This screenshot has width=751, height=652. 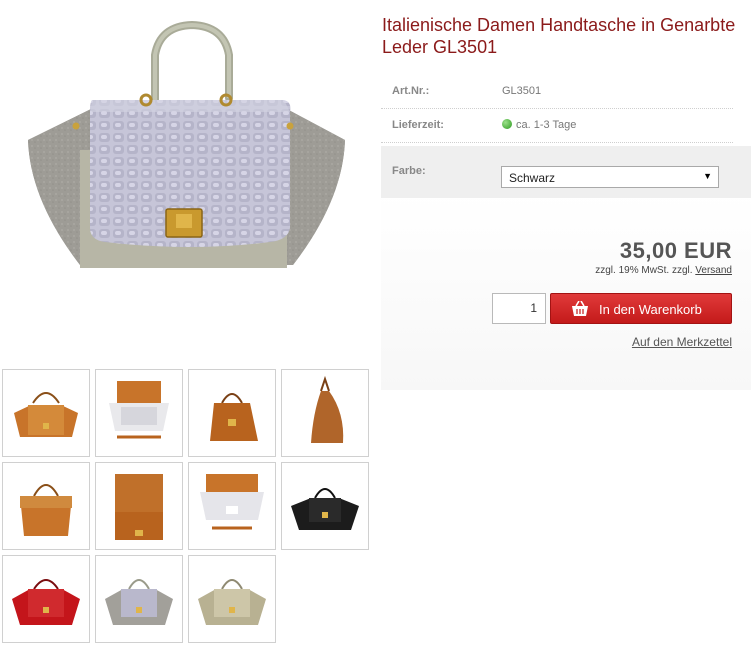 I want to click on availability-dot-icon, so click(x=507, y=124).